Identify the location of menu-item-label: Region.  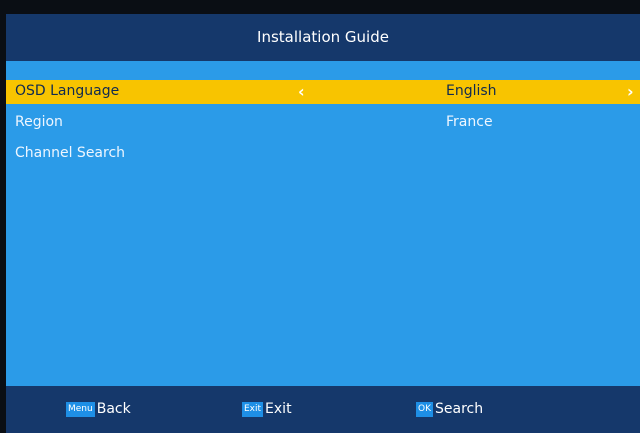
(39, 122).